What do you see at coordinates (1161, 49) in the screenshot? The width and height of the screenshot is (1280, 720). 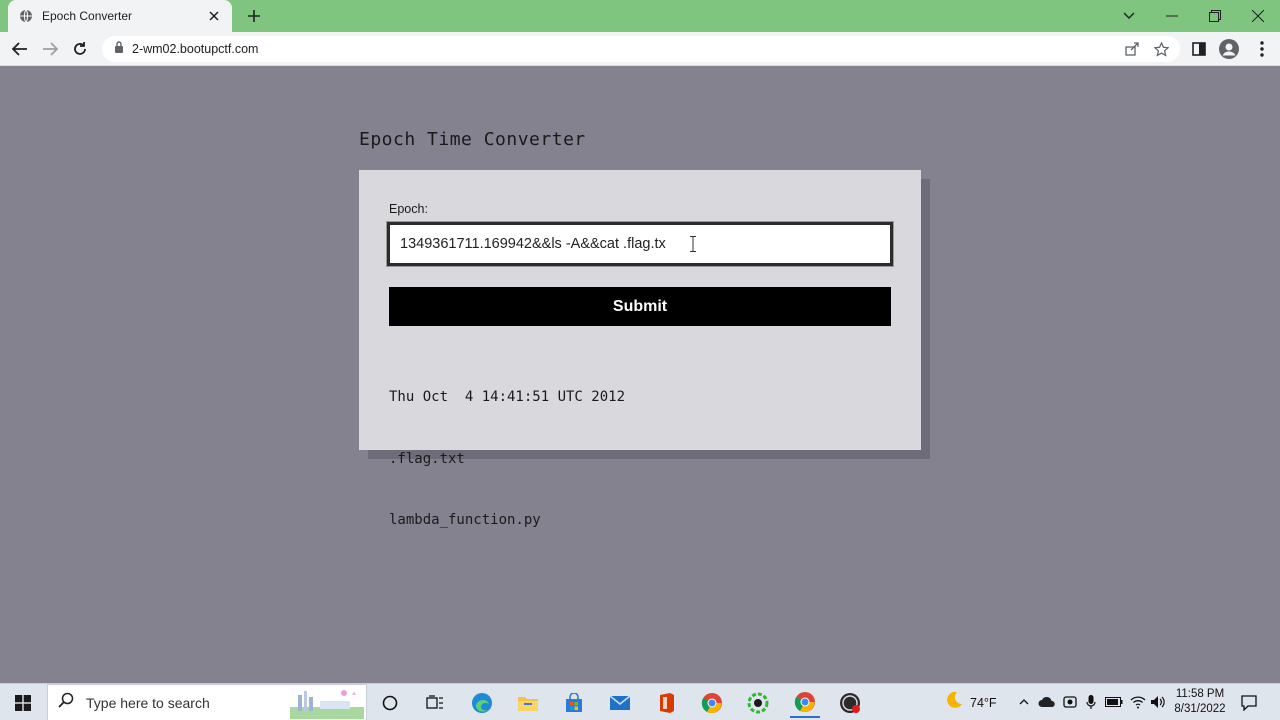 I see `bookmark-star-icon` at bounding box center [1161, 49].